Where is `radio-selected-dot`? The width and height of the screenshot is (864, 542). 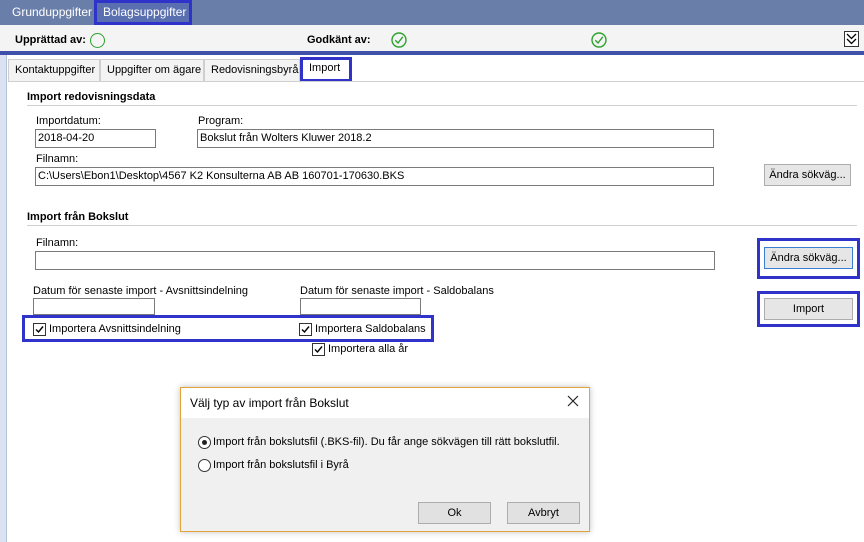 radio-selected-dot is located at coordinates (204, 442).